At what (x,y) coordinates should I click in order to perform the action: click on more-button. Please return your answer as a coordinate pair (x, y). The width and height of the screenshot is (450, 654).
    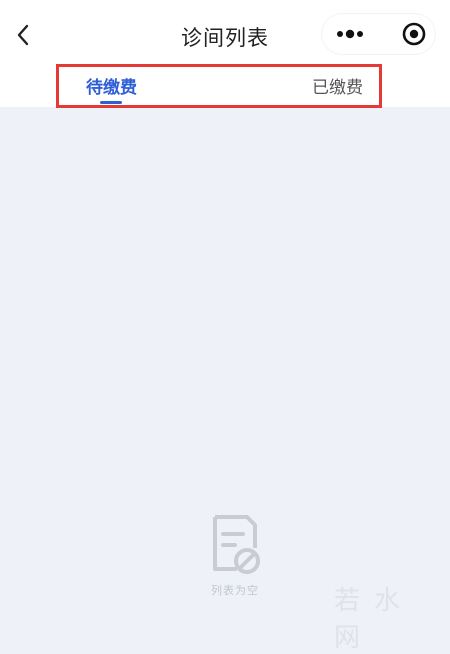
    Looking at the image, I should click on (350, 34).